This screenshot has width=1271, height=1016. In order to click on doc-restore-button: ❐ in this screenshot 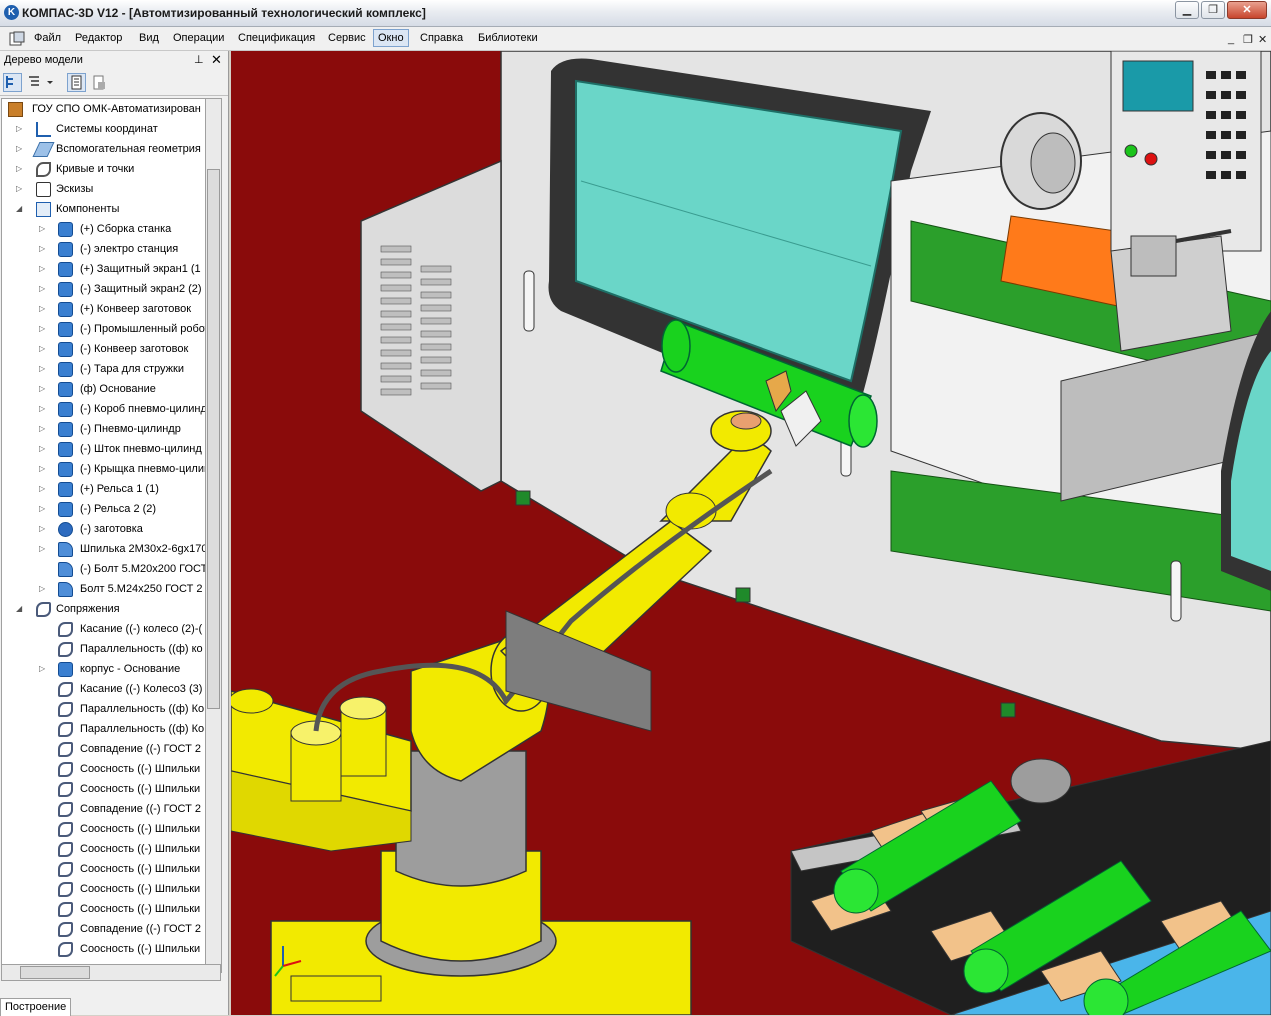, I will do `click(1248, 39)`.